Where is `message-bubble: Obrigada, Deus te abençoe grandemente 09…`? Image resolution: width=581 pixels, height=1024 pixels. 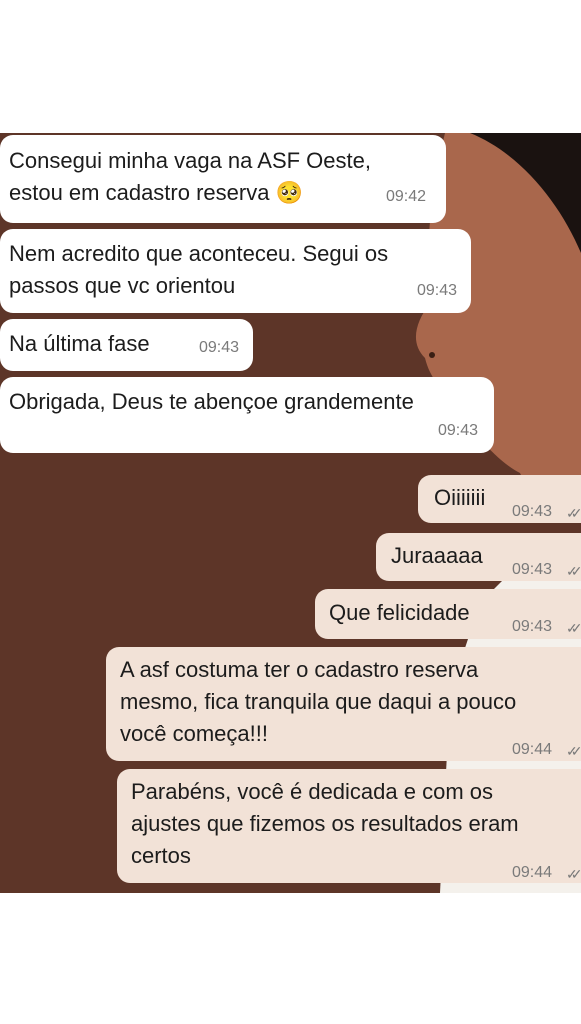
message-bubble: Obrigada, Deus te abençoe grandemente 09… is located at coordinates (247, 415).